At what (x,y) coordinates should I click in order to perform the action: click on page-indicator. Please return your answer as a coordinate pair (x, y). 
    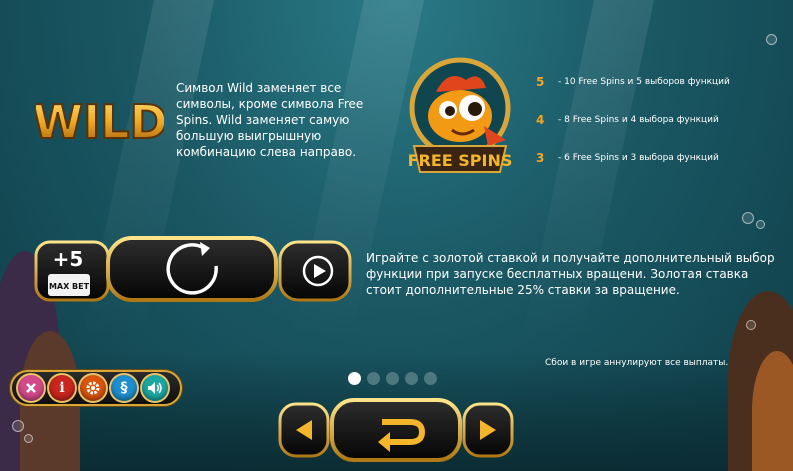
    Looking at the image, I should click on (392, 378).